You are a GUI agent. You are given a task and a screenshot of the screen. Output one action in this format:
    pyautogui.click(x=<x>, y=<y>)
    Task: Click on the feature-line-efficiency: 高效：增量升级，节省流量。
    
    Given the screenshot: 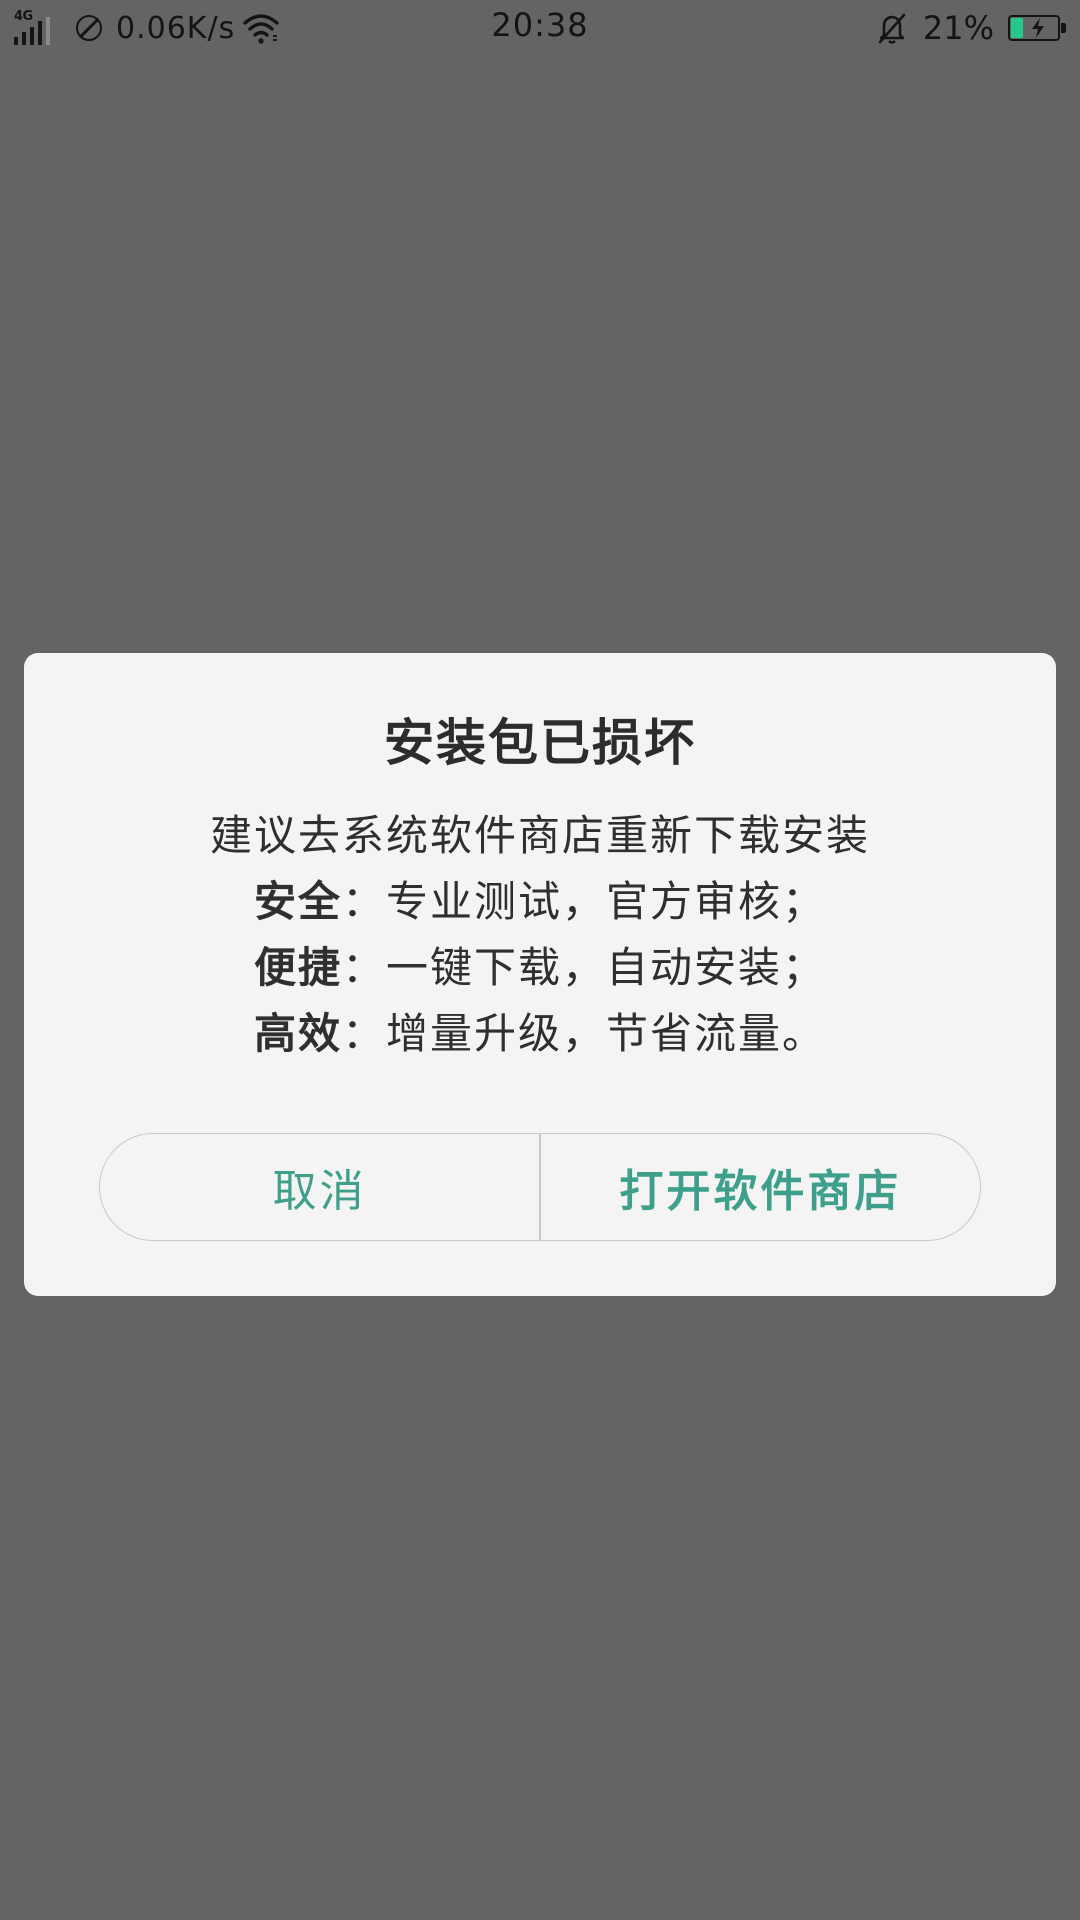 What is the action you would take?
    pyautogui.click(x=540, y=1034)
    